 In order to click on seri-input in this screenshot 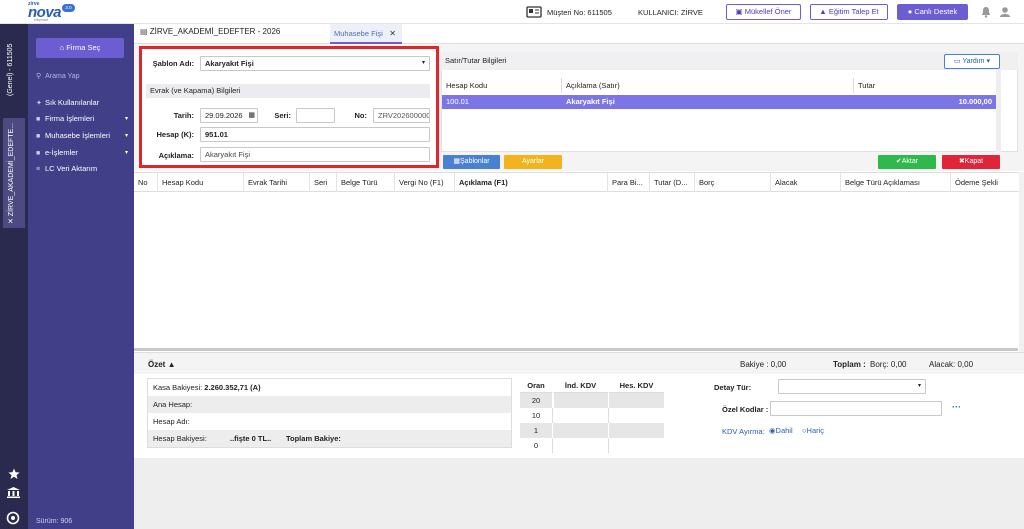, I will do `click(315, 115)`.